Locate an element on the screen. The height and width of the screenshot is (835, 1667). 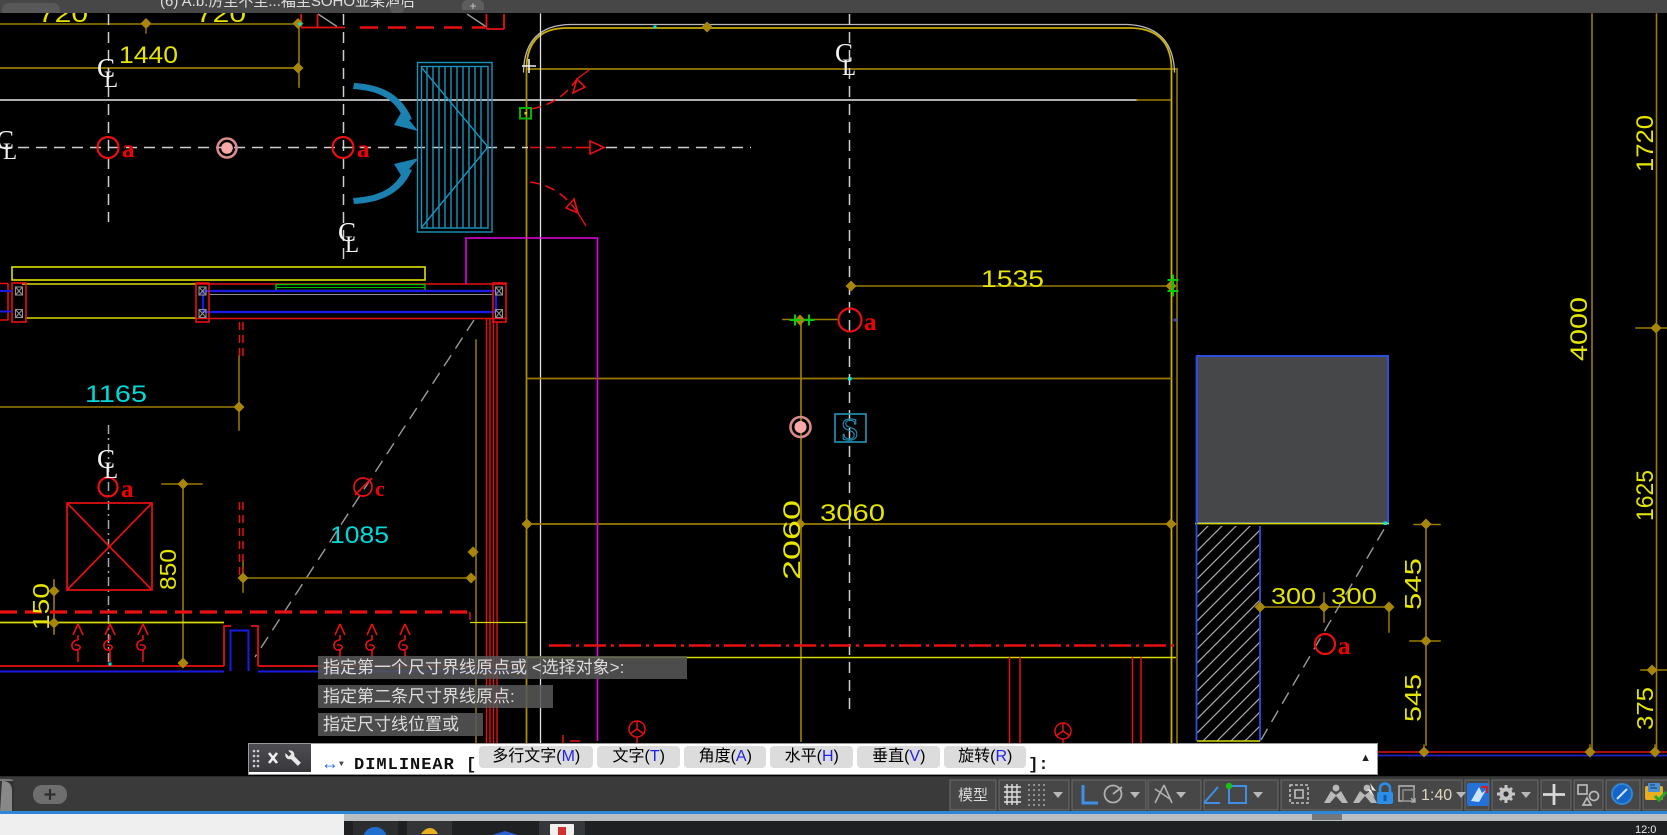
svg-text: 2060 is located at coordinates (792, 540).